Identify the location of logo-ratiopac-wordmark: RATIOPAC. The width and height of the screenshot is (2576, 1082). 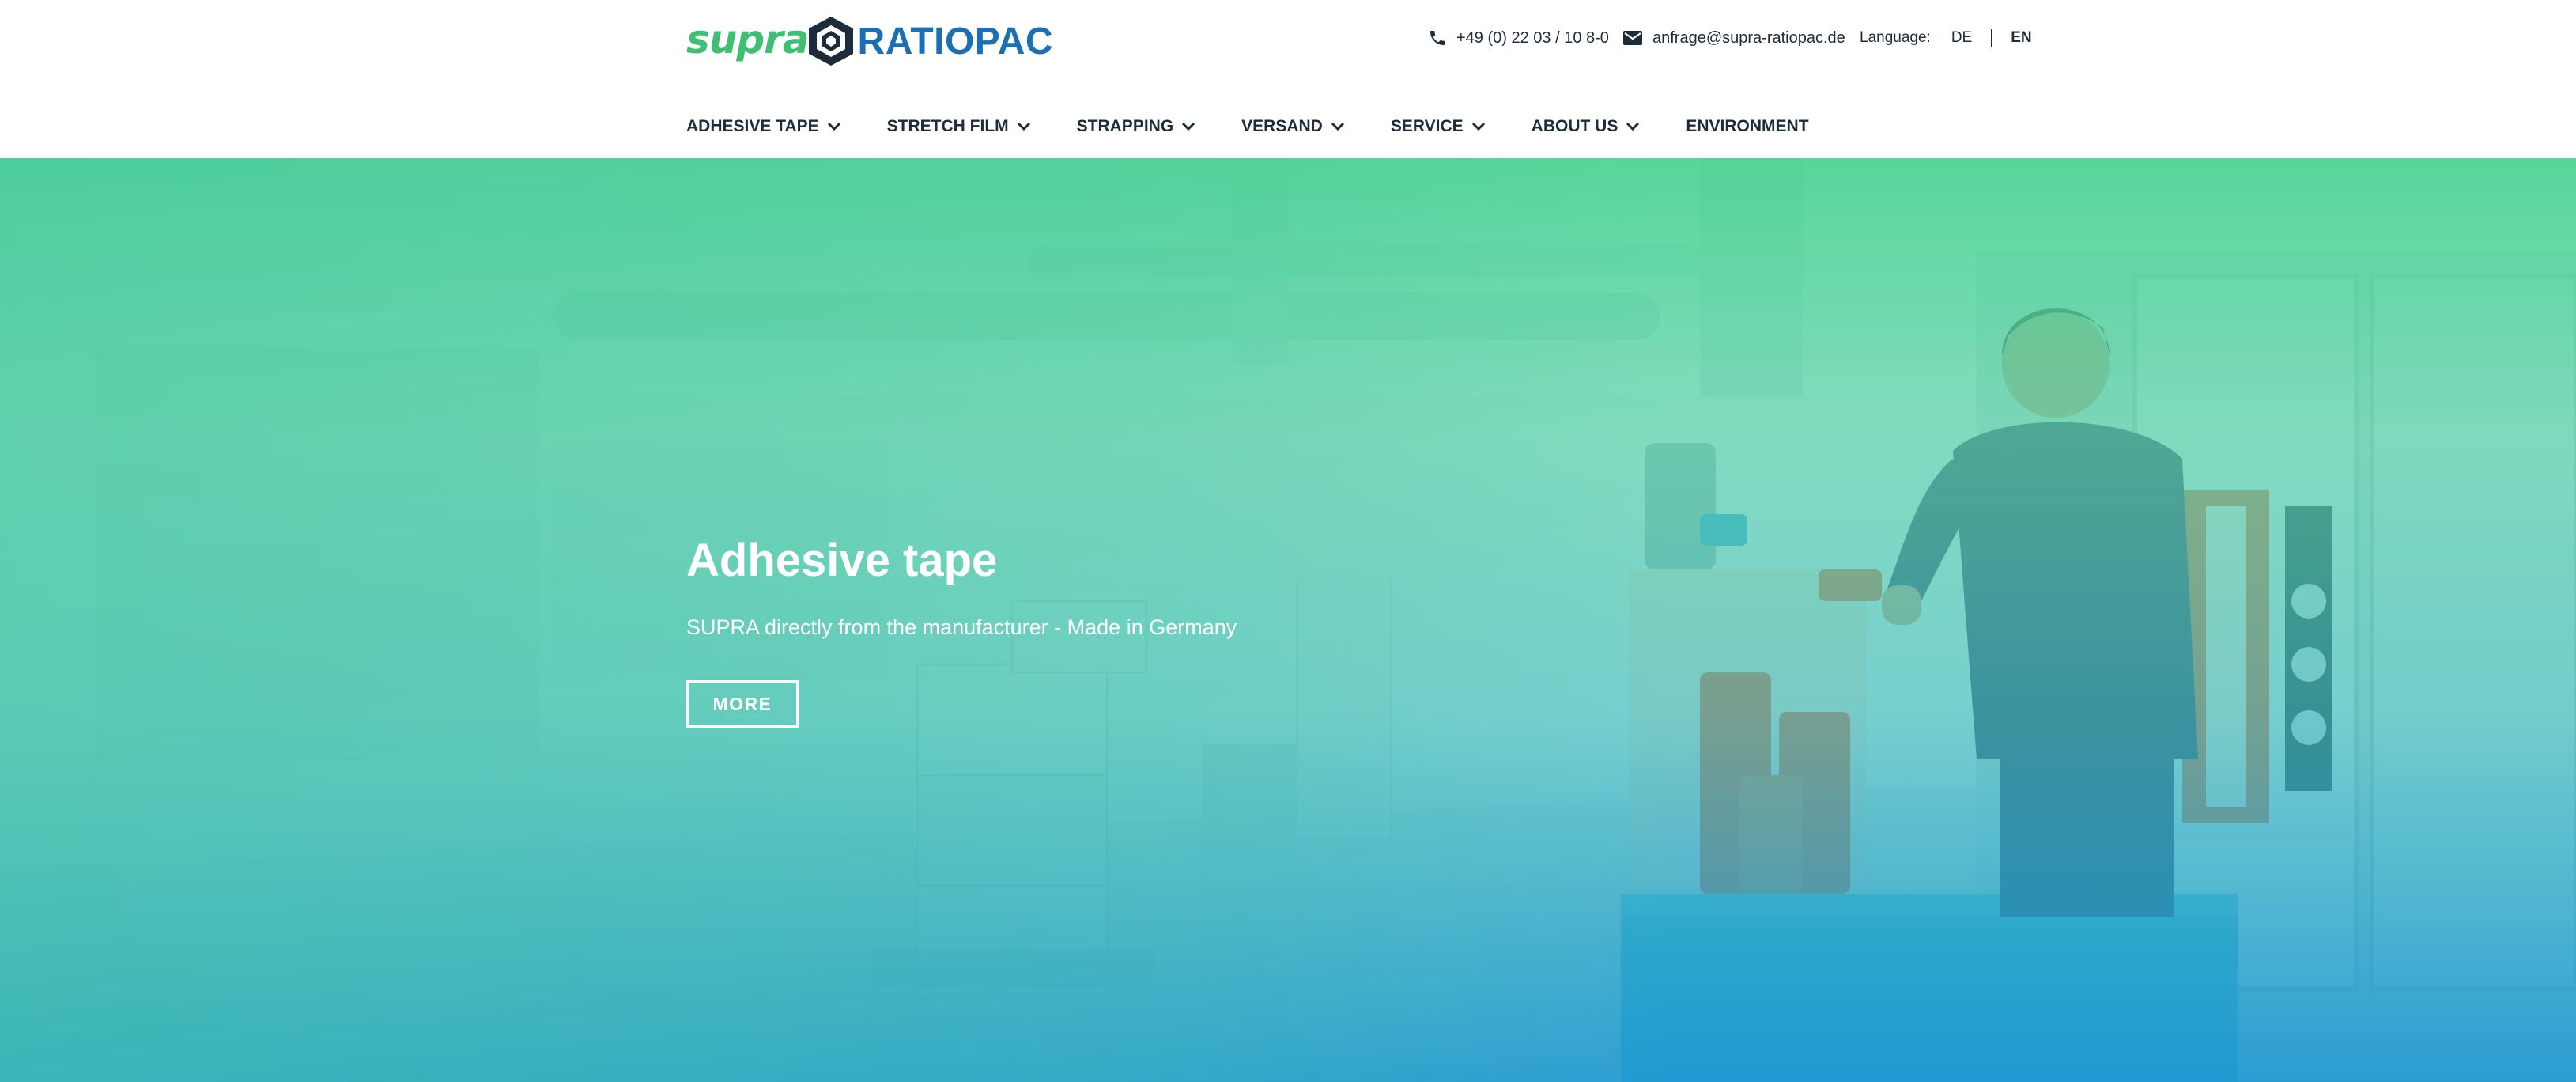
(955, 41).